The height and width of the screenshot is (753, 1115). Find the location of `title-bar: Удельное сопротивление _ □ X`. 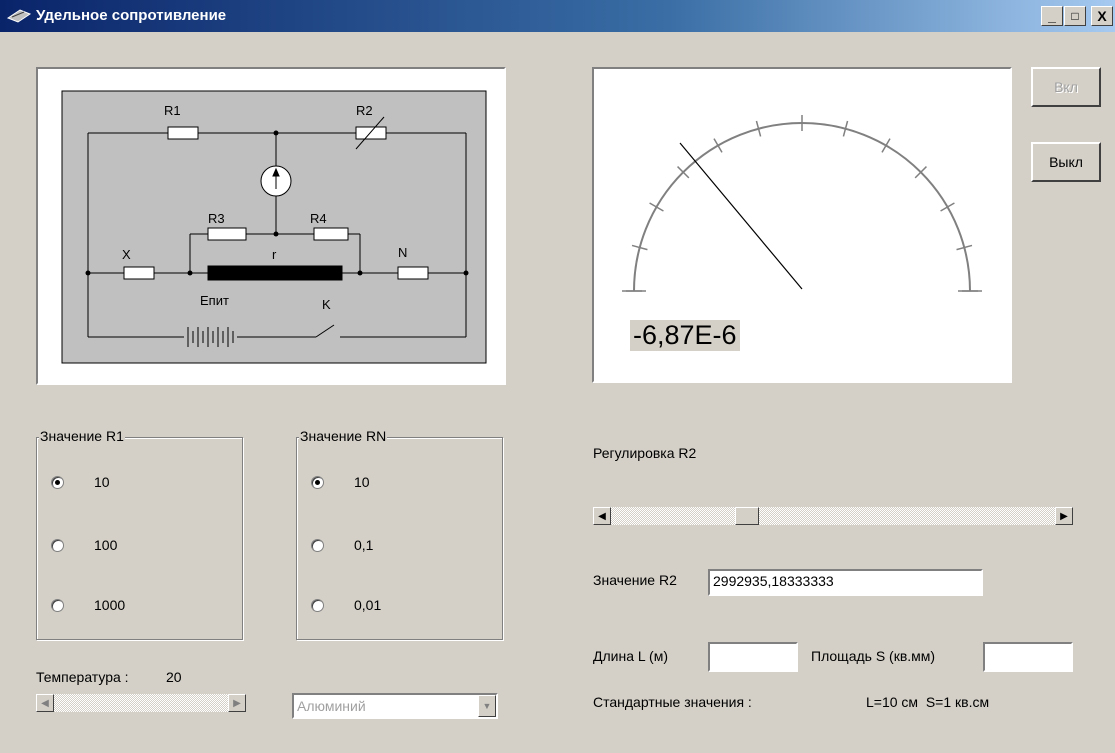

title-bar: Удельное сопротивление _ □ X is located at coordinates (557, 16).